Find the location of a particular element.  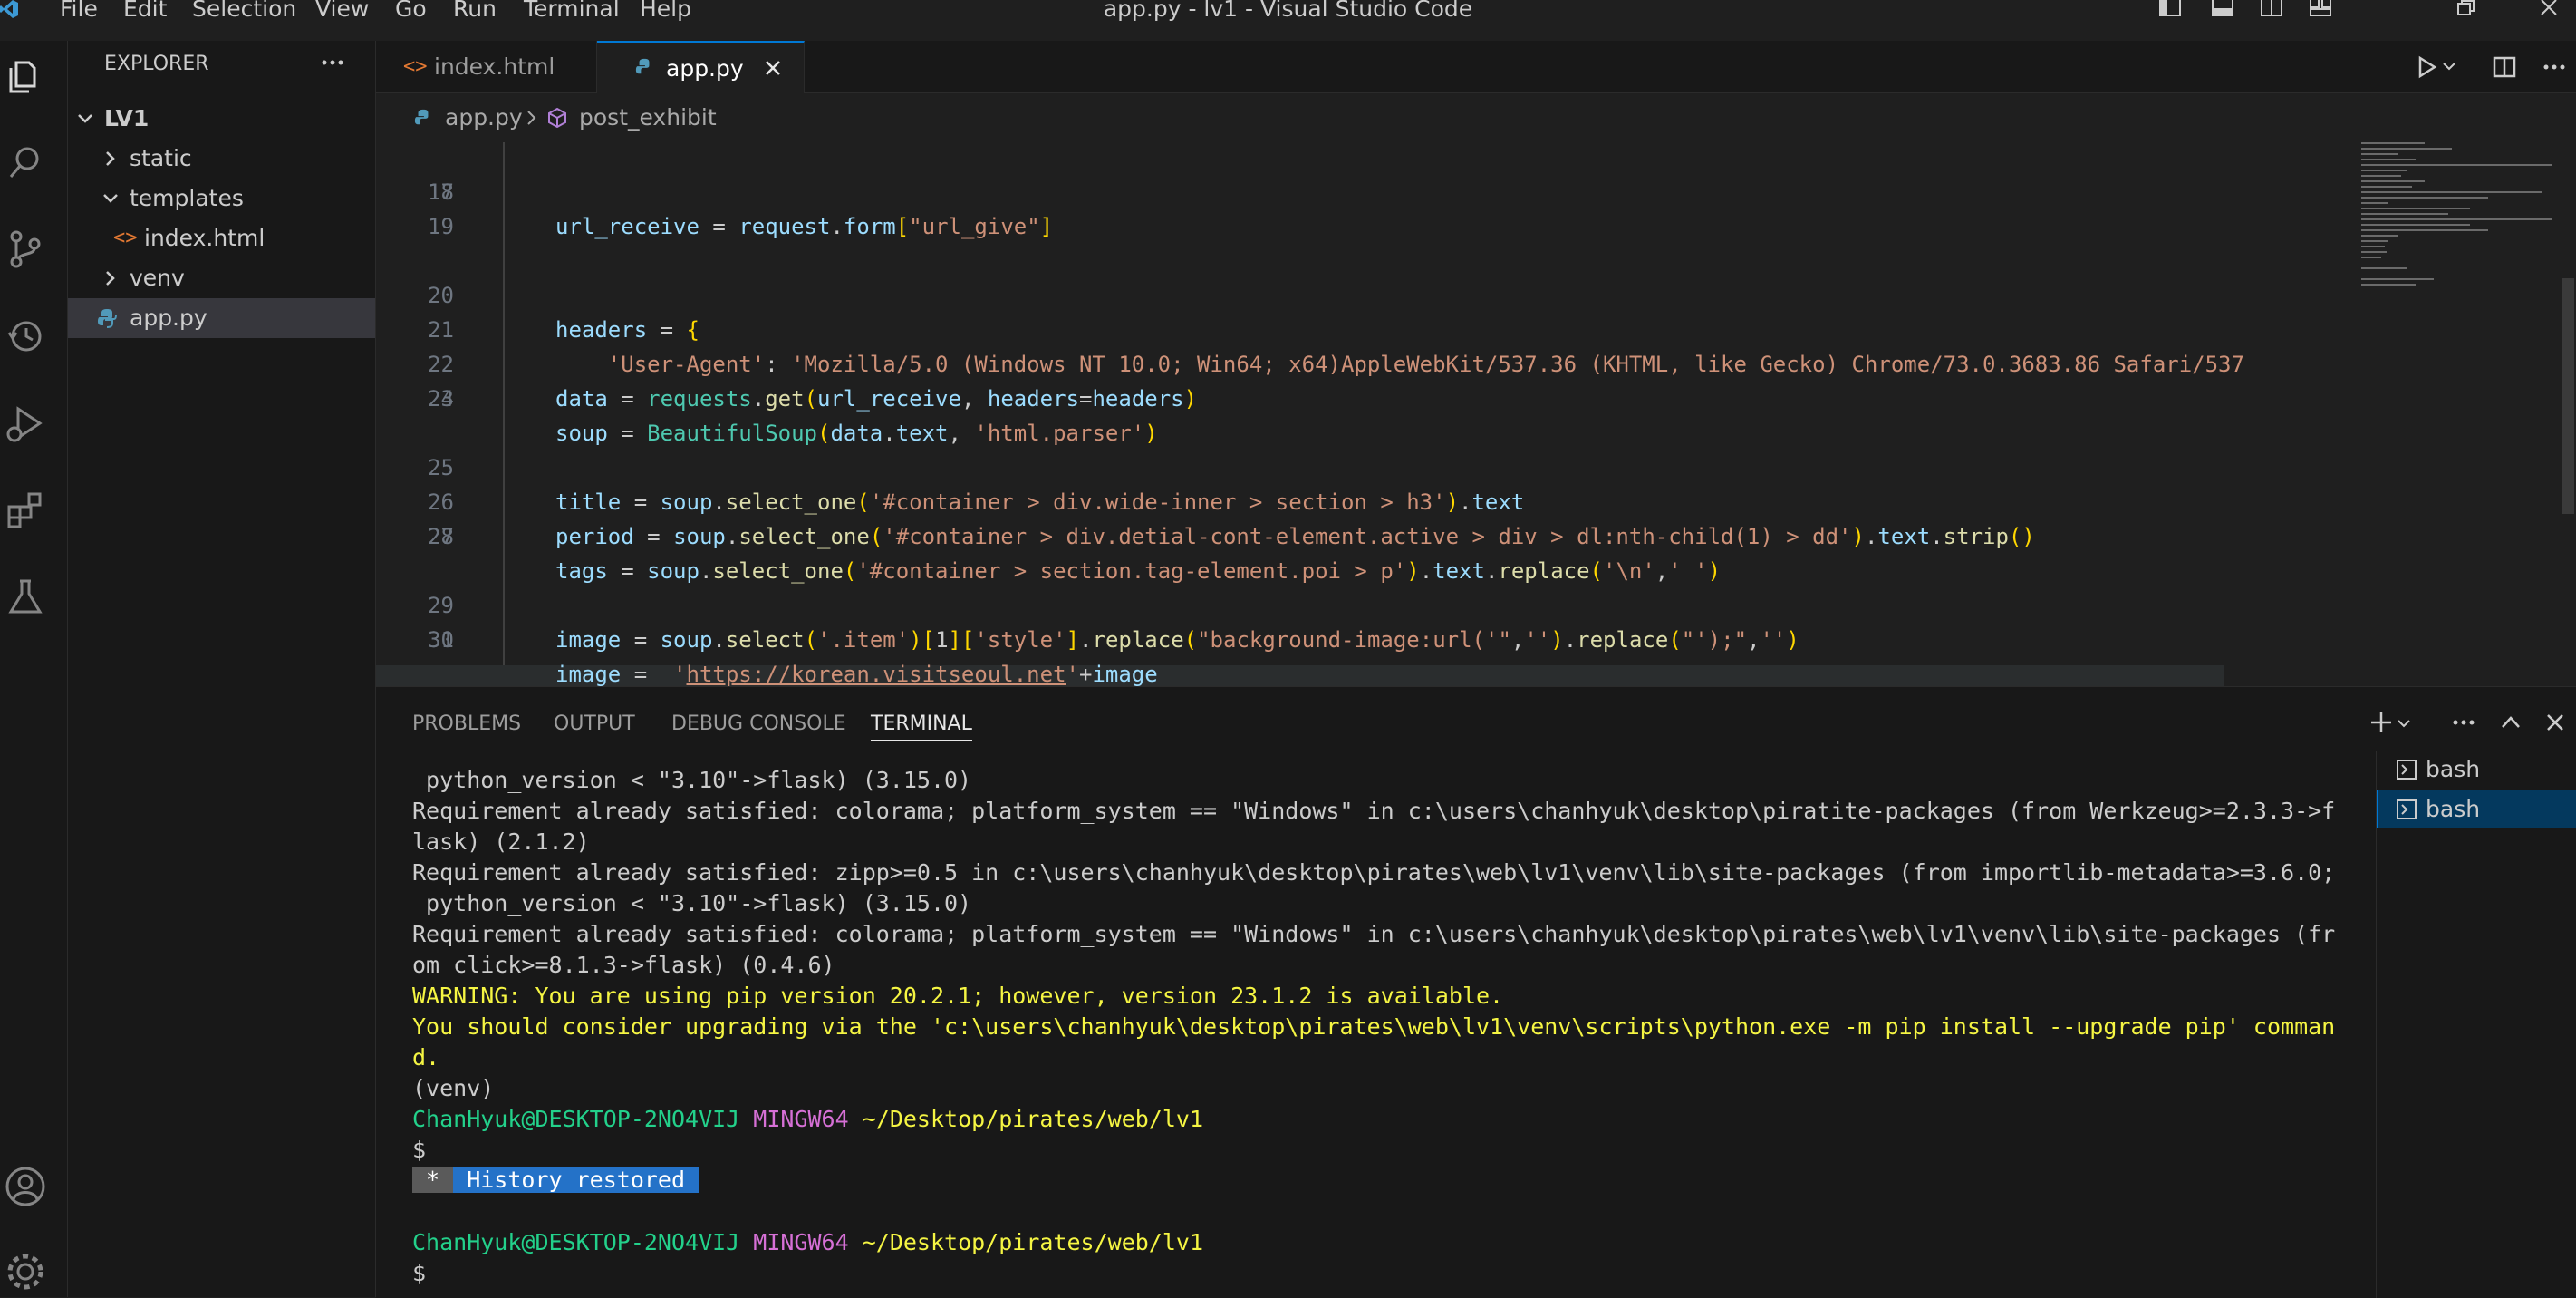

workspace-root-label: LV1 is located at coordinates (127, 118).